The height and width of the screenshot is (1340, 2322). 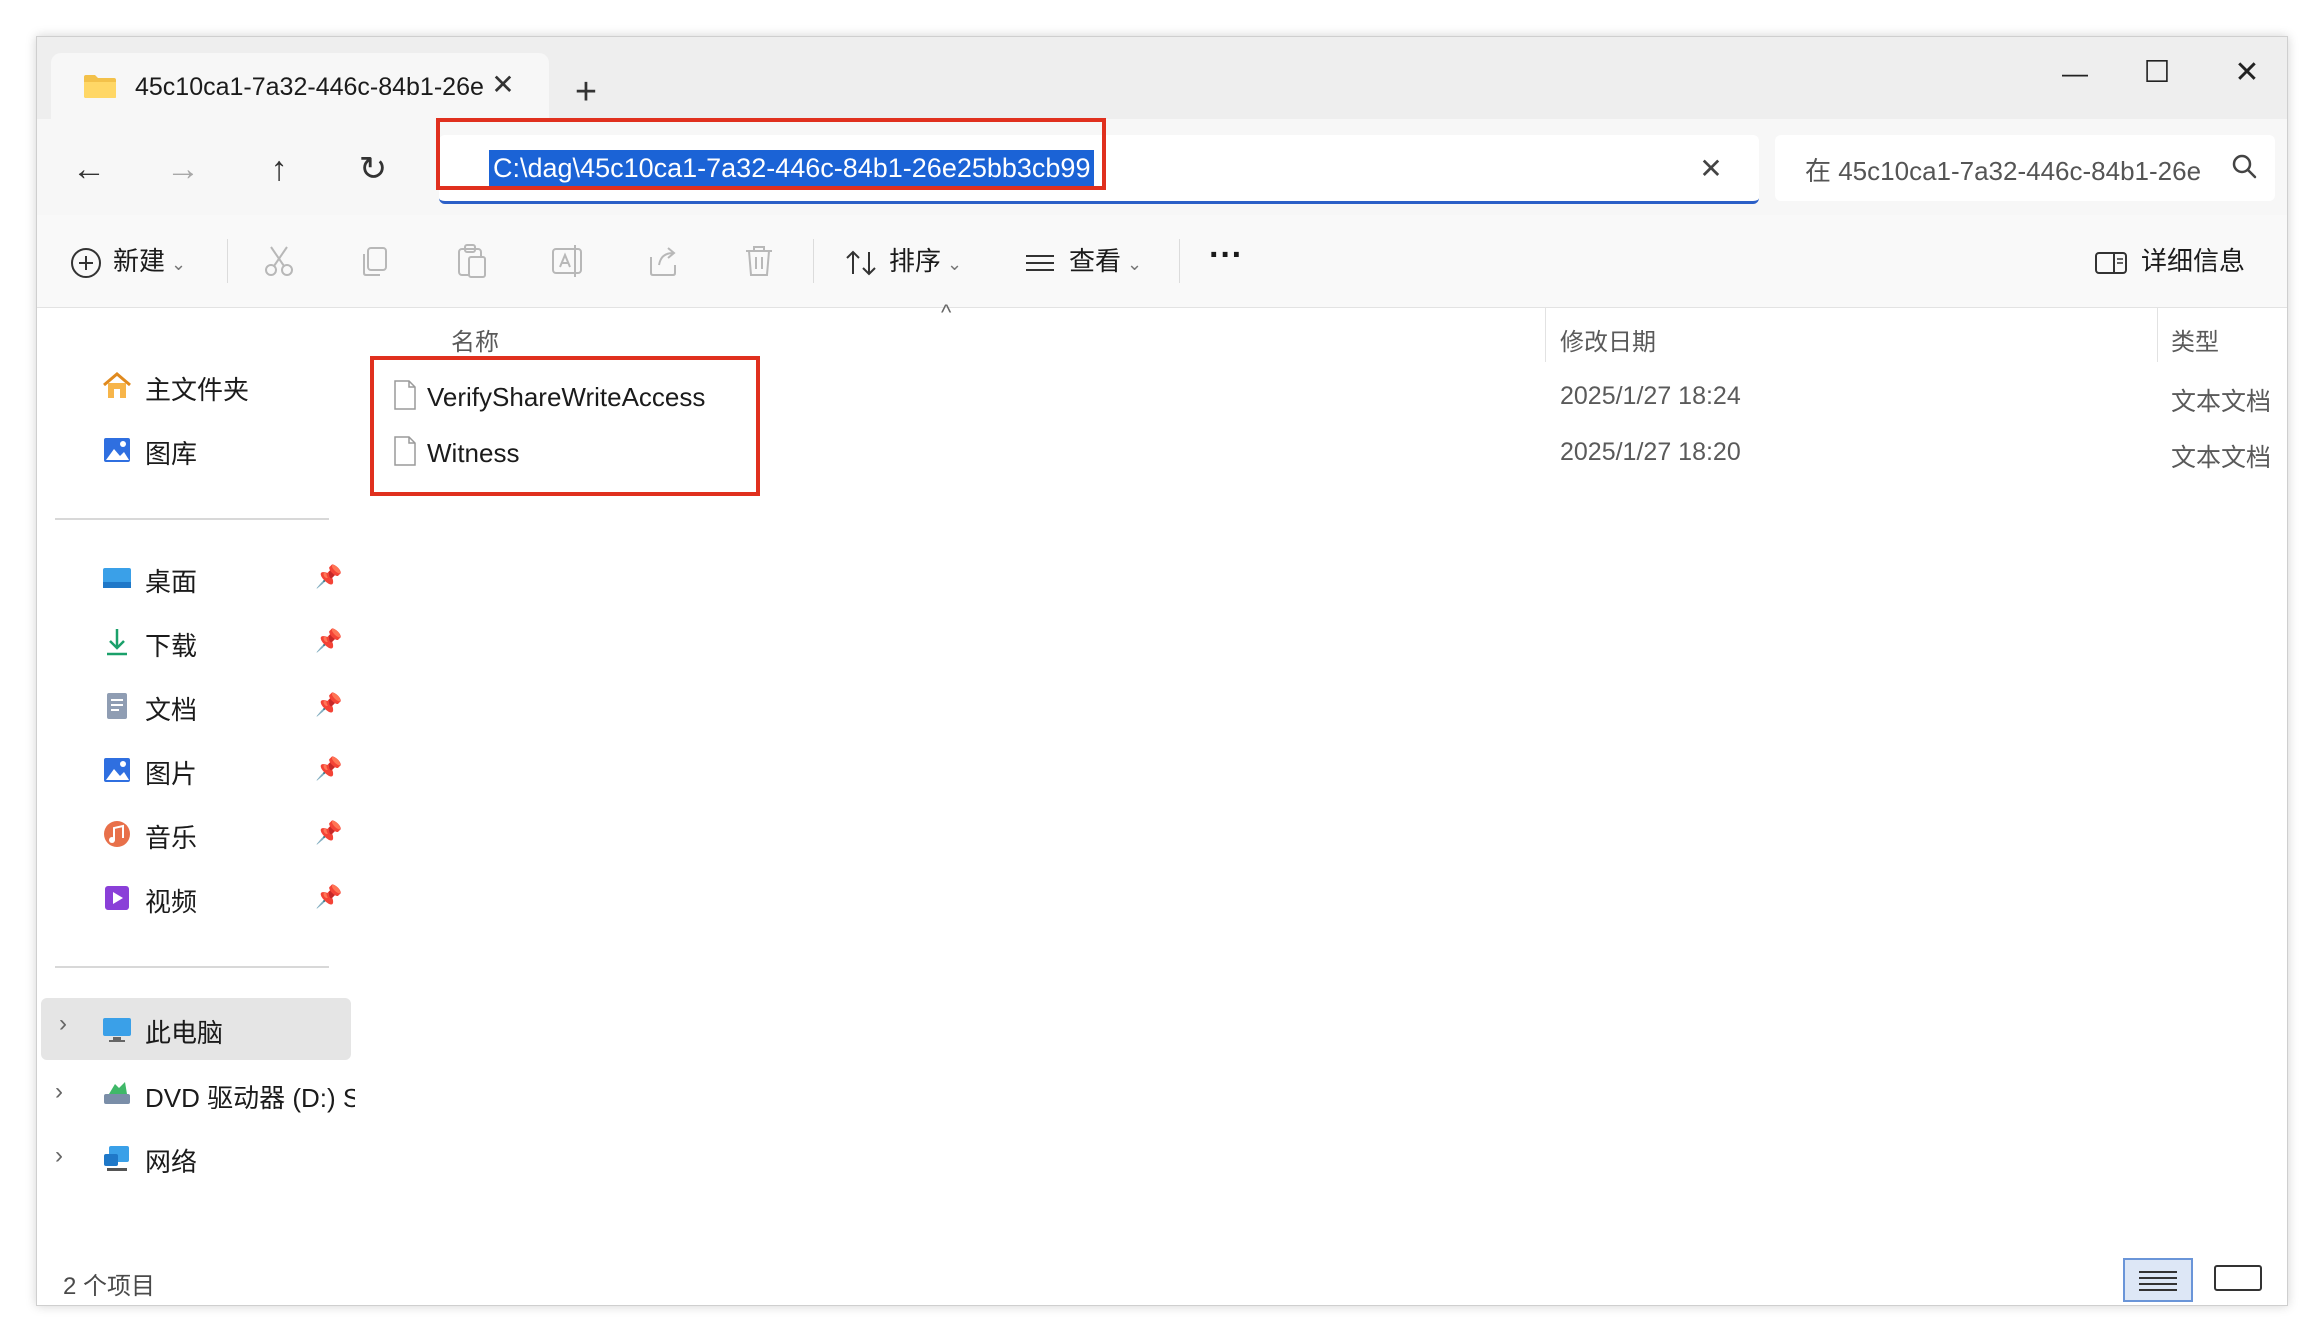 I want to click on sidebar-item-documents: 文档 📌, so click(x=196, y=706).